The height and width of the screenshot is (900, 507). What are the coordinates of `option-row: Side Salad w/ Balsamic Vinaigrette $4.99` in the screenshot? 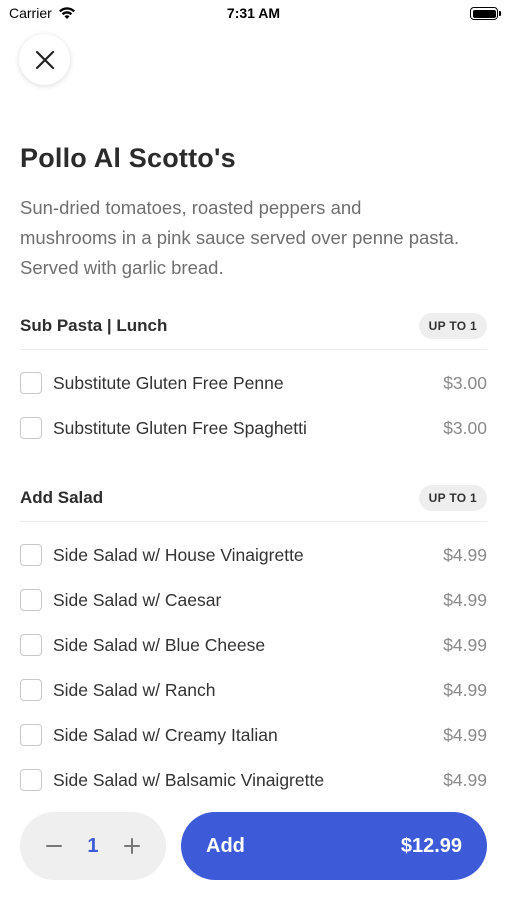 It's located at (253, 780).